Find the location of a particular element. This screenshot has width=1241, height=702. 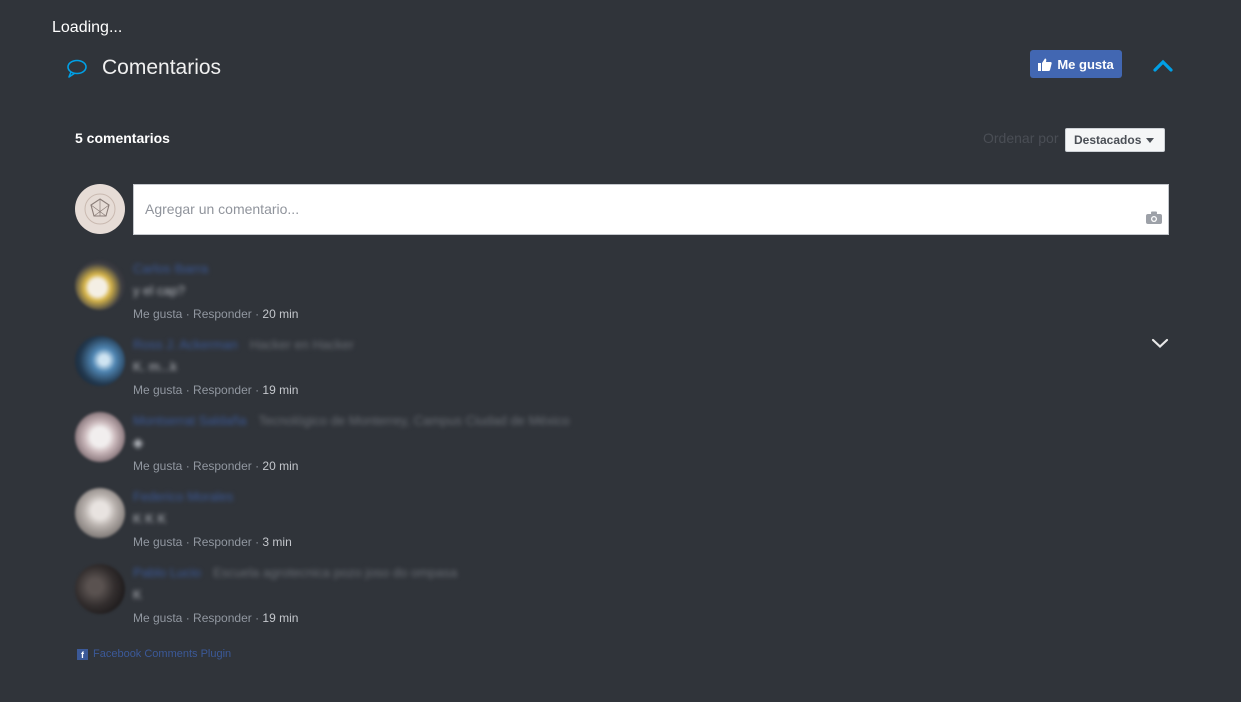

logo-icon is located at coordinates (100, 209).